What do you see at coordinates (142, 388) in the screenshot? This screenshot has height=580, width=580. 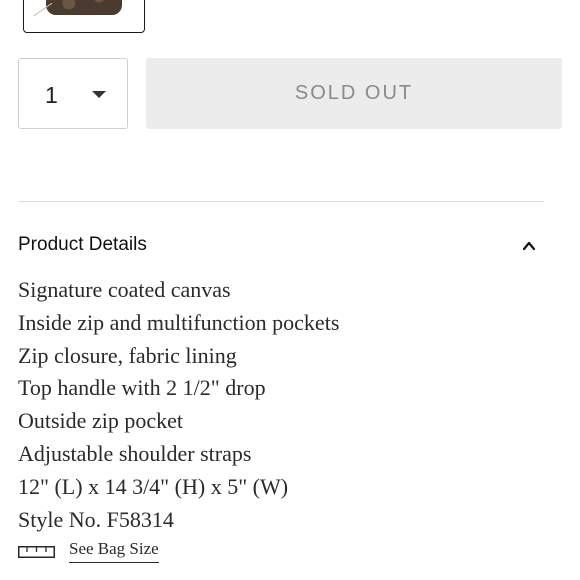 I see `detail-item: Top handle with 2 1/2" drop` at bounding box center [142, 388].